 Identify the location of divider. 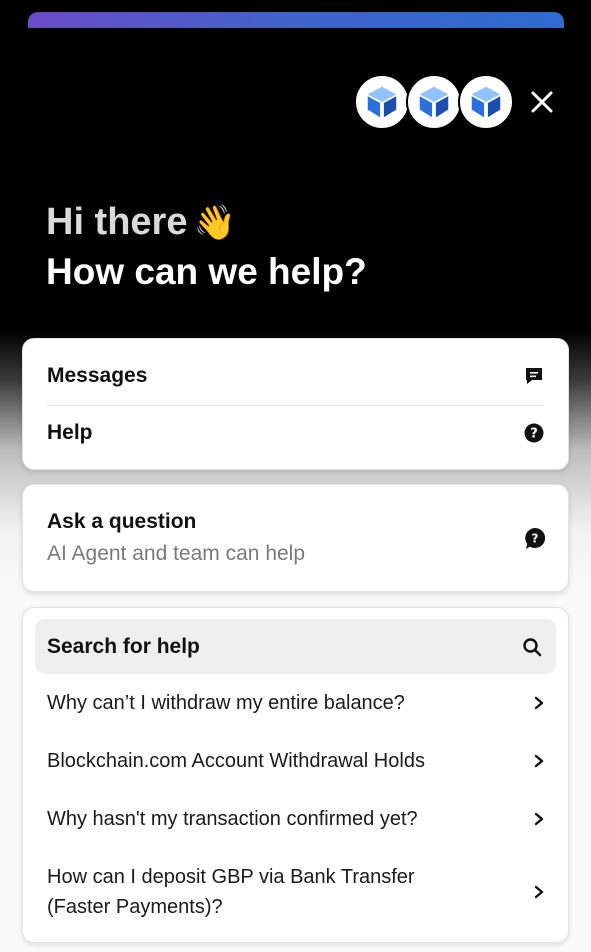
(295, 405).